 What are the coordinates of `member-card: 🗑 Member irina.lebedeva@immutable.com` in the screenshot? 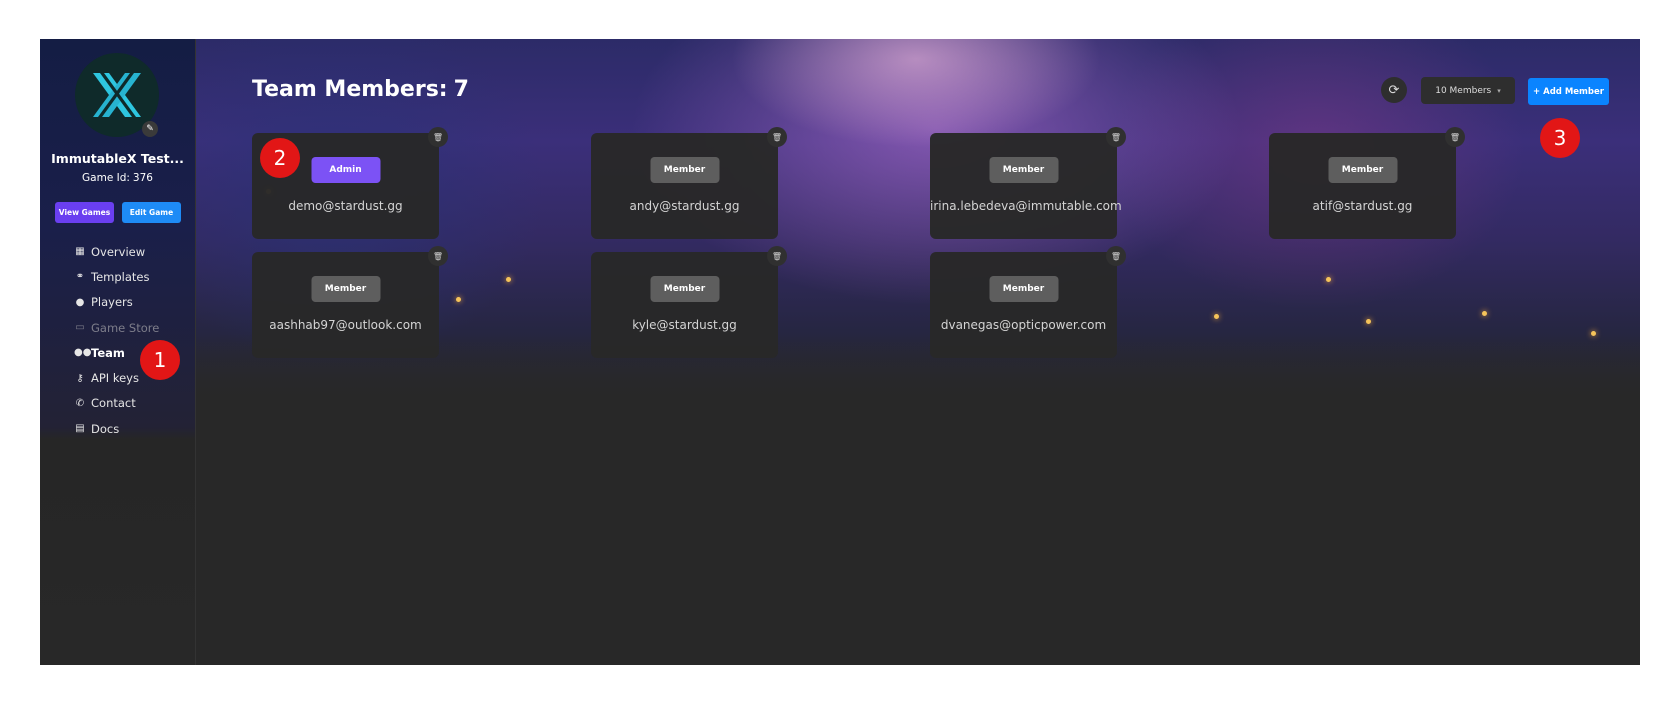 It's located at (1028, 183).